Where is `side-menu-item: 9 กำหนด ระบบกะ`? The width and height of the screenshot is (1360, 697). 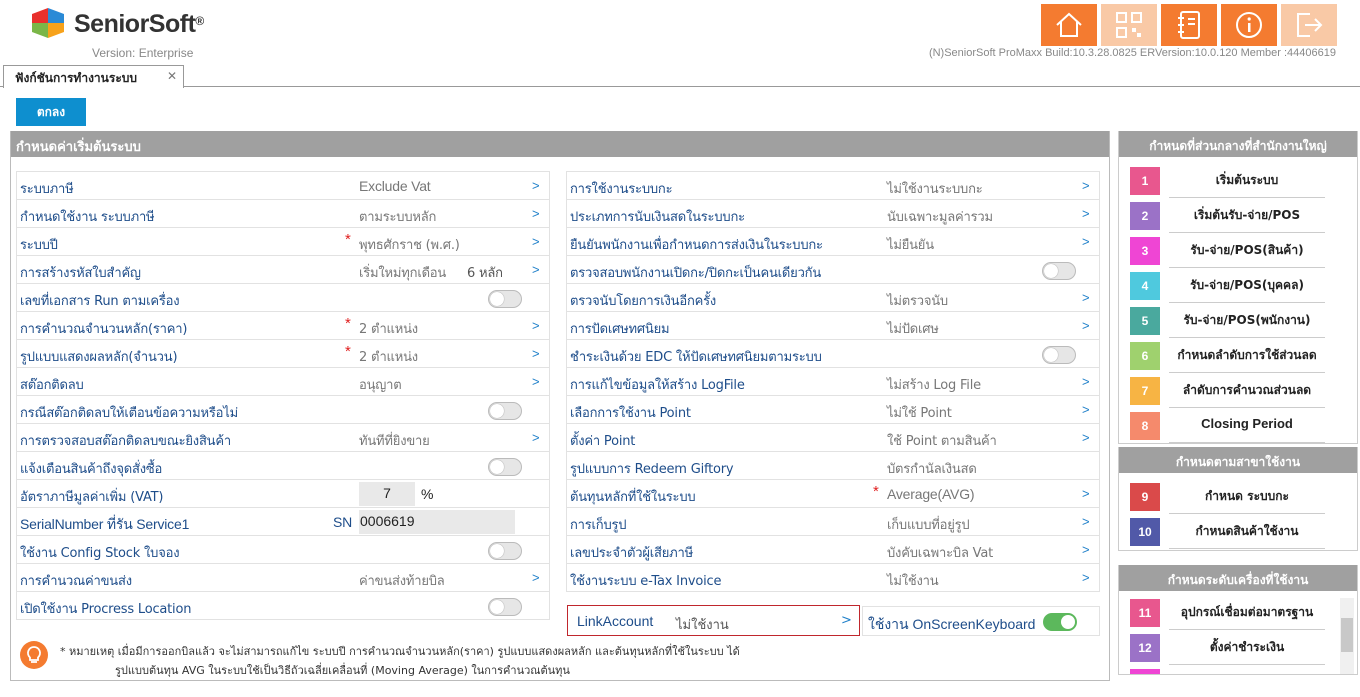 side-menu-item: 9 กำหนด ระบบกะ is located at coordinates (1238, 496).